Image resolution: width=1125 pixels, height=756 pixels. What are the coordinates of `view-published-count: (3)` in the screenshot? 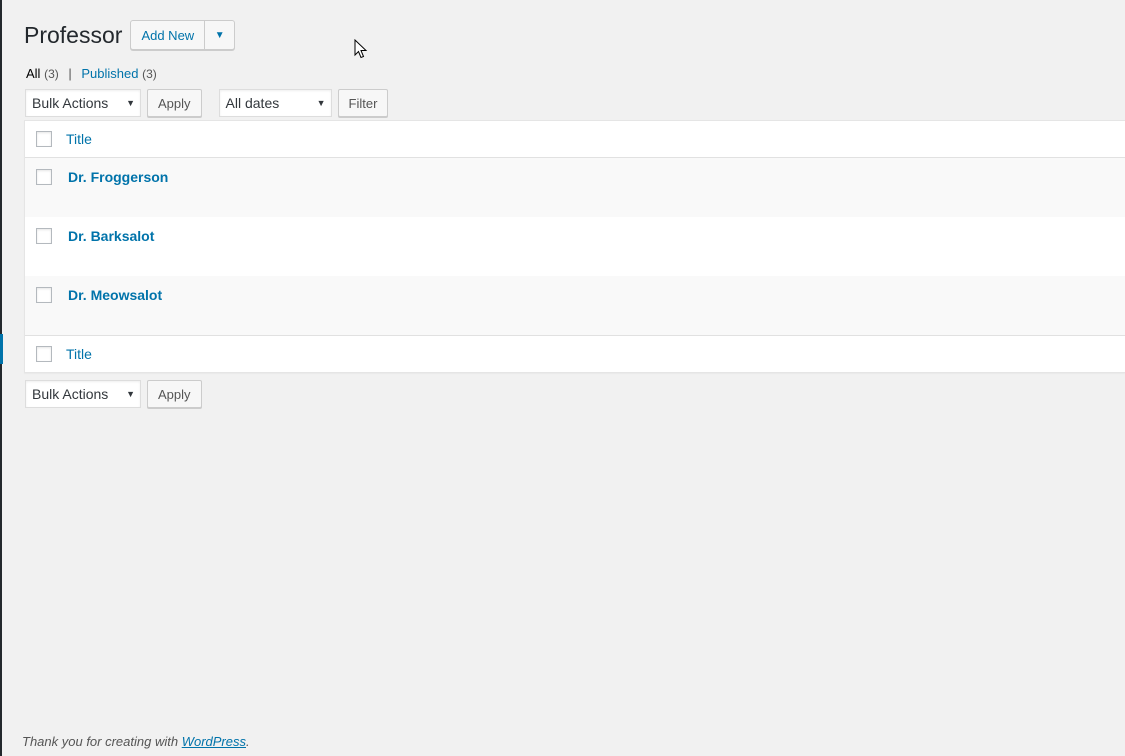 It's located at (149, 74).